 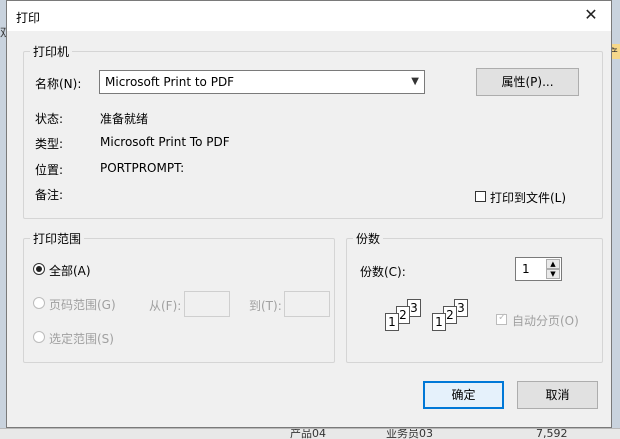 I want to click on status-label: 状态:, so click(x=49, y=119).